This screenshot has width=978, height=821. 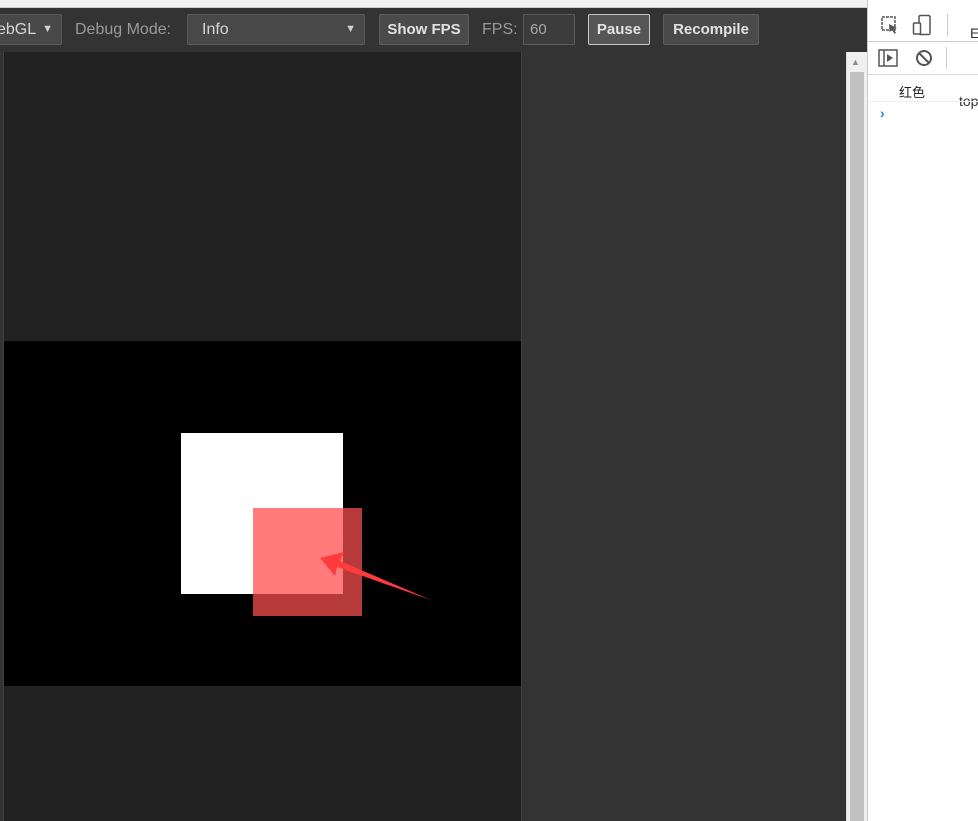 I want to click on browser-top-strip, so click(x=434, y=4).